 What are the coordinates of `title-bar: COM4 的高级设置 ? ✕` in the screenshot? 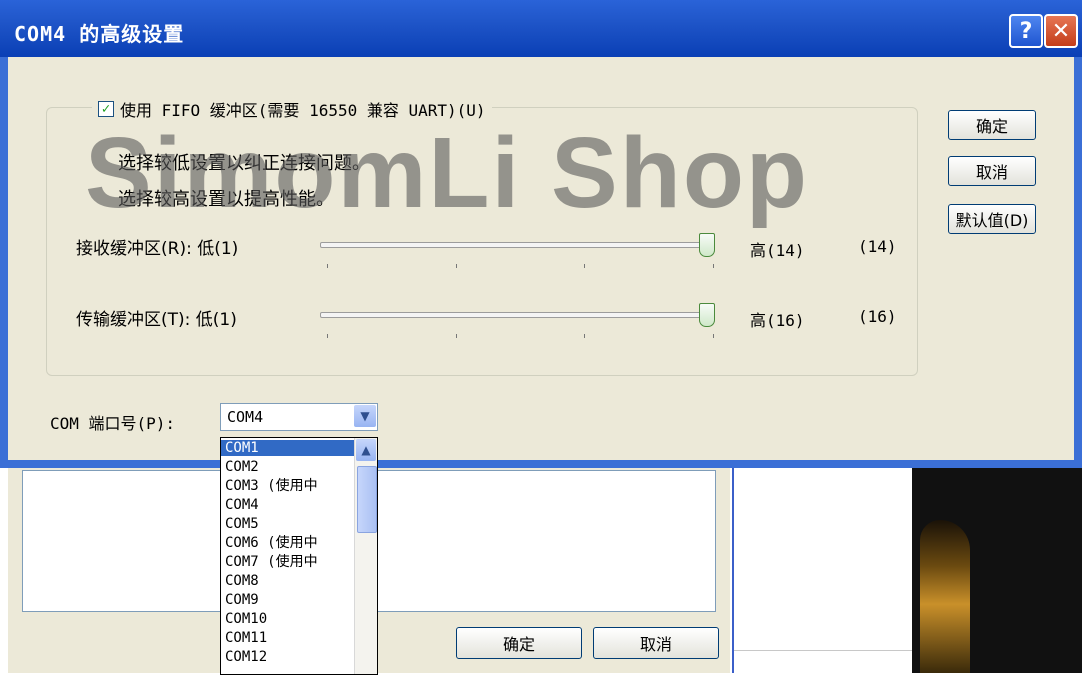 It's located at (541, 28).